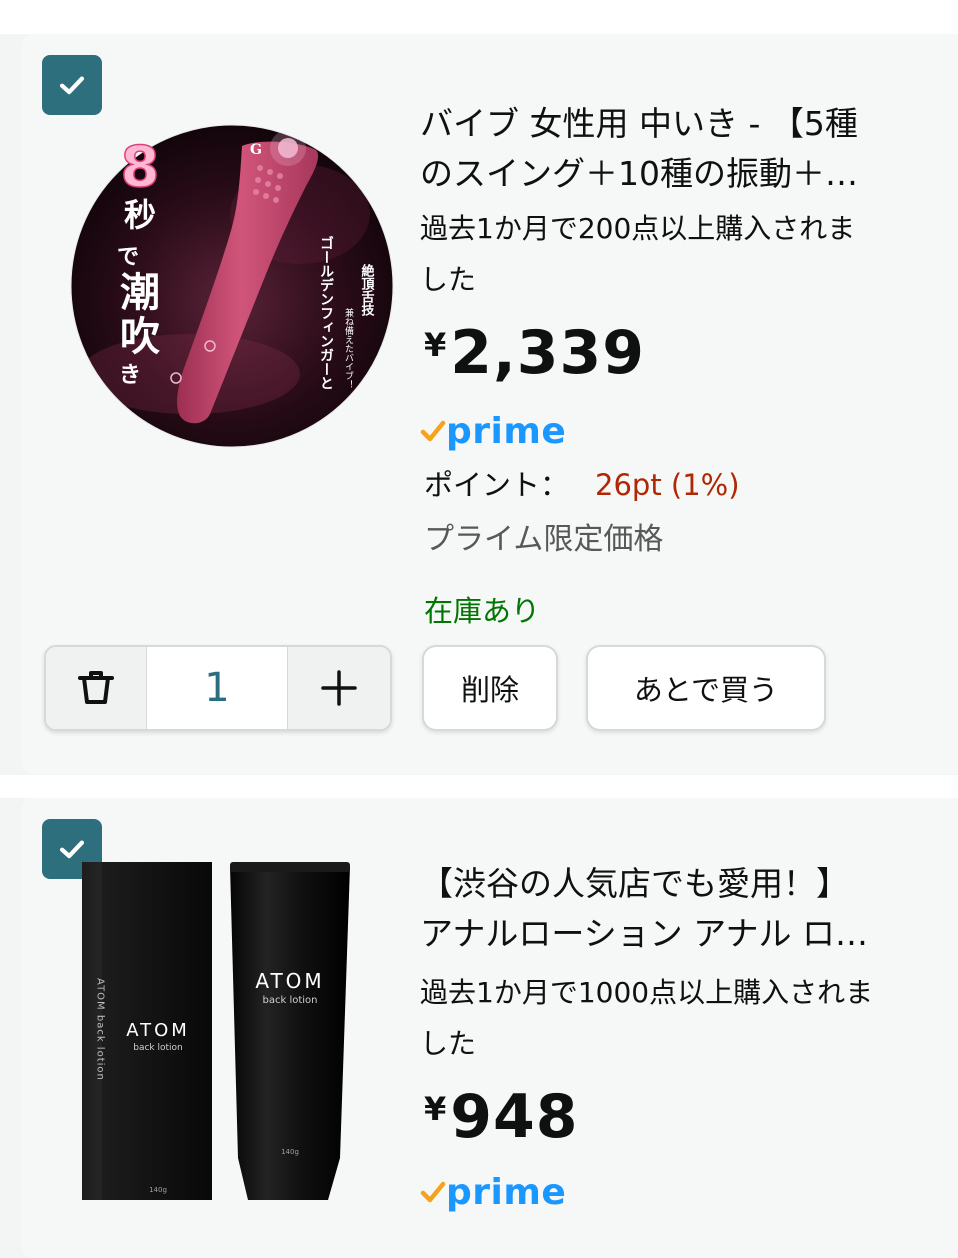  What do you see at coordinates (140, 293) in the screenshot?
I see `image-caption-char: 潮` at bounding box center [140, 293].